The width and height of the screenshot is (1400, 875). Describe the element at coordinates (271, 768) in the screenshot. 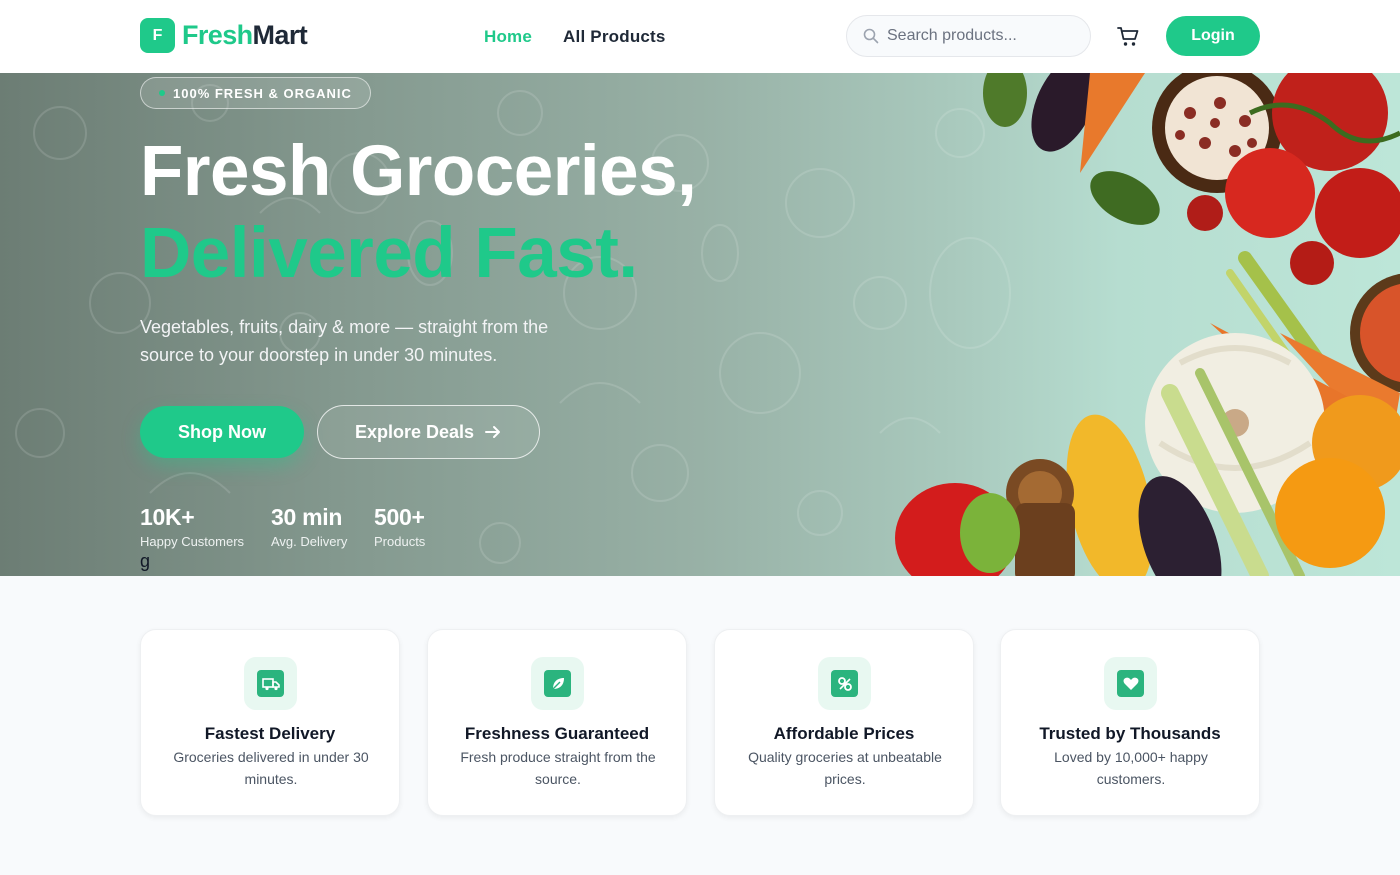

I see `feature-description: Groceries delivered in under 30 minutes.` at that location.